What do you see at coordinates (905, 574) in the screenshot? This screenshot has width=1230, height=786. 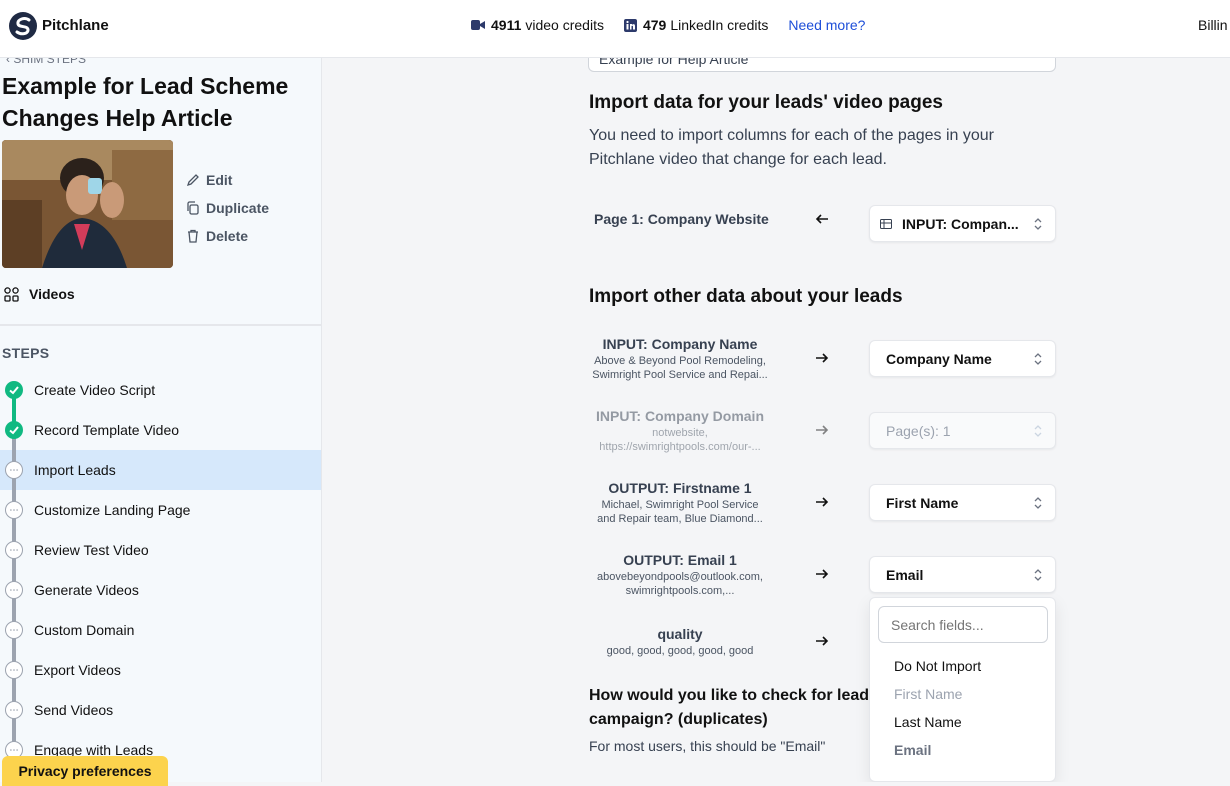 I see `select-value: Email` at bounding box center [905, 574].